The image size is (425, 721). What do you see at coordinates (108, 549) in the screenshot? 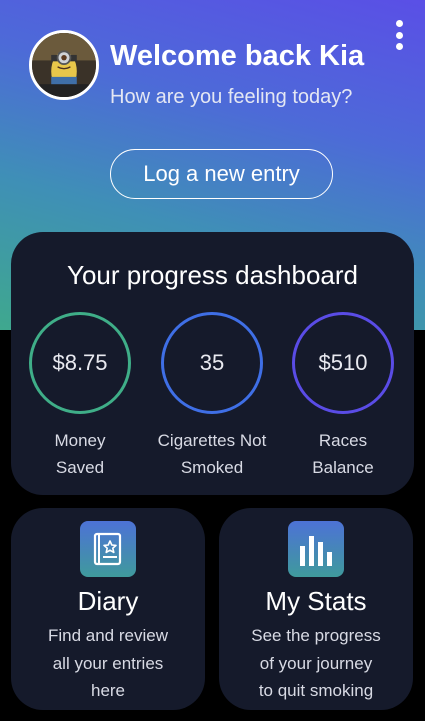
I see `book-star-icon` at bounding box center [108, 549].